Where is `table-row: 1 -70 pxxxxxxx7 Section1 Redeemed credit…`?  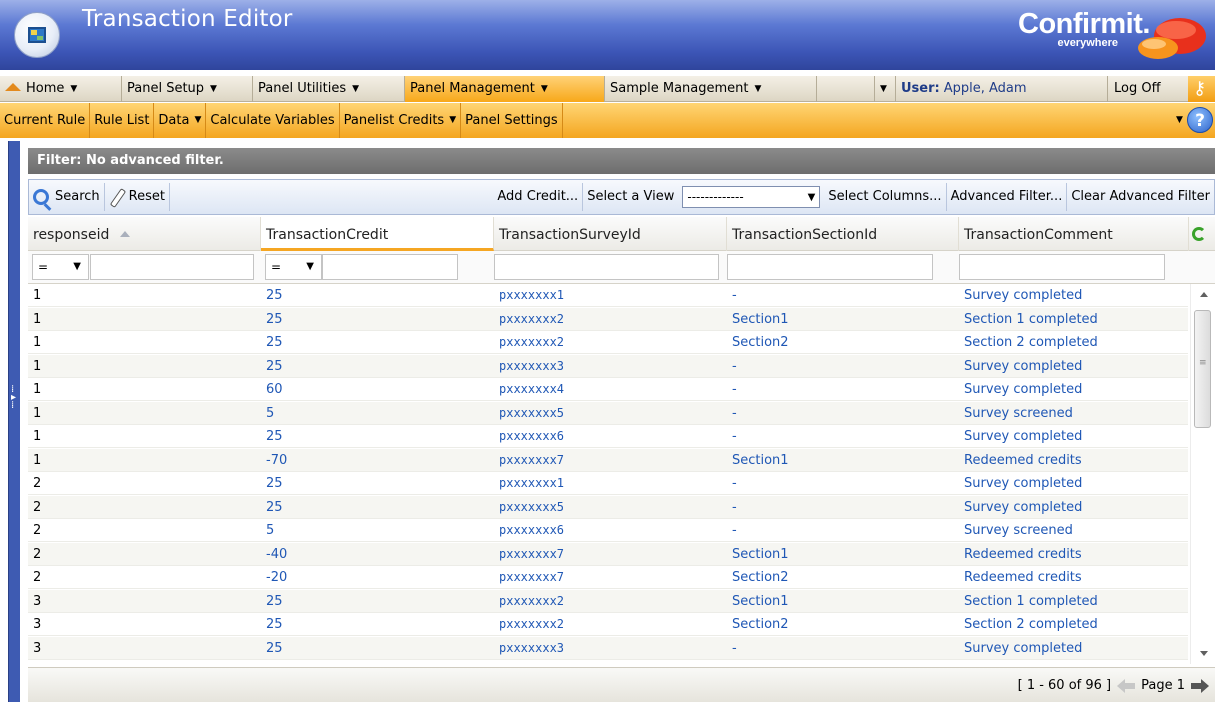 table-row: 1 -70 pxxxxxxx7 Section1 Redeemed credit… is located at coordinates (608, 460).